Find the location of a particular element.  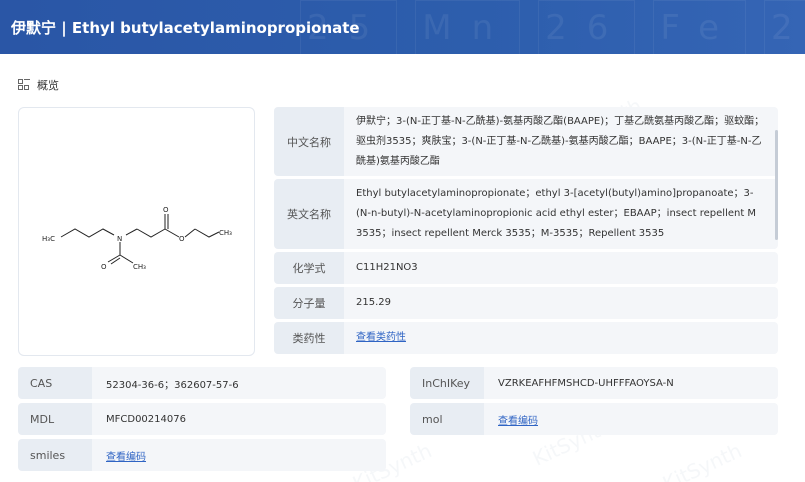

property-key: 分子量 is located at coordinates (309, 303).